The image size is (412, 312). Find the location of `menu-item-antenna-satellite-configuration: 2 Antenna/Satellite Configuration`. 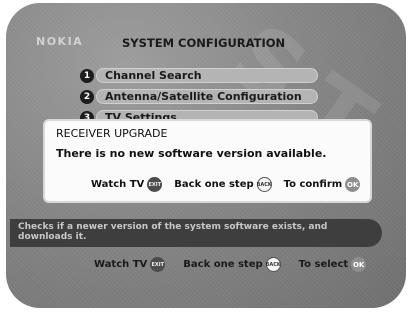

menu-item-antenna-satellite-configuration: 2 Antenna/Satellite Configuration is located at coordinates (199, 96).